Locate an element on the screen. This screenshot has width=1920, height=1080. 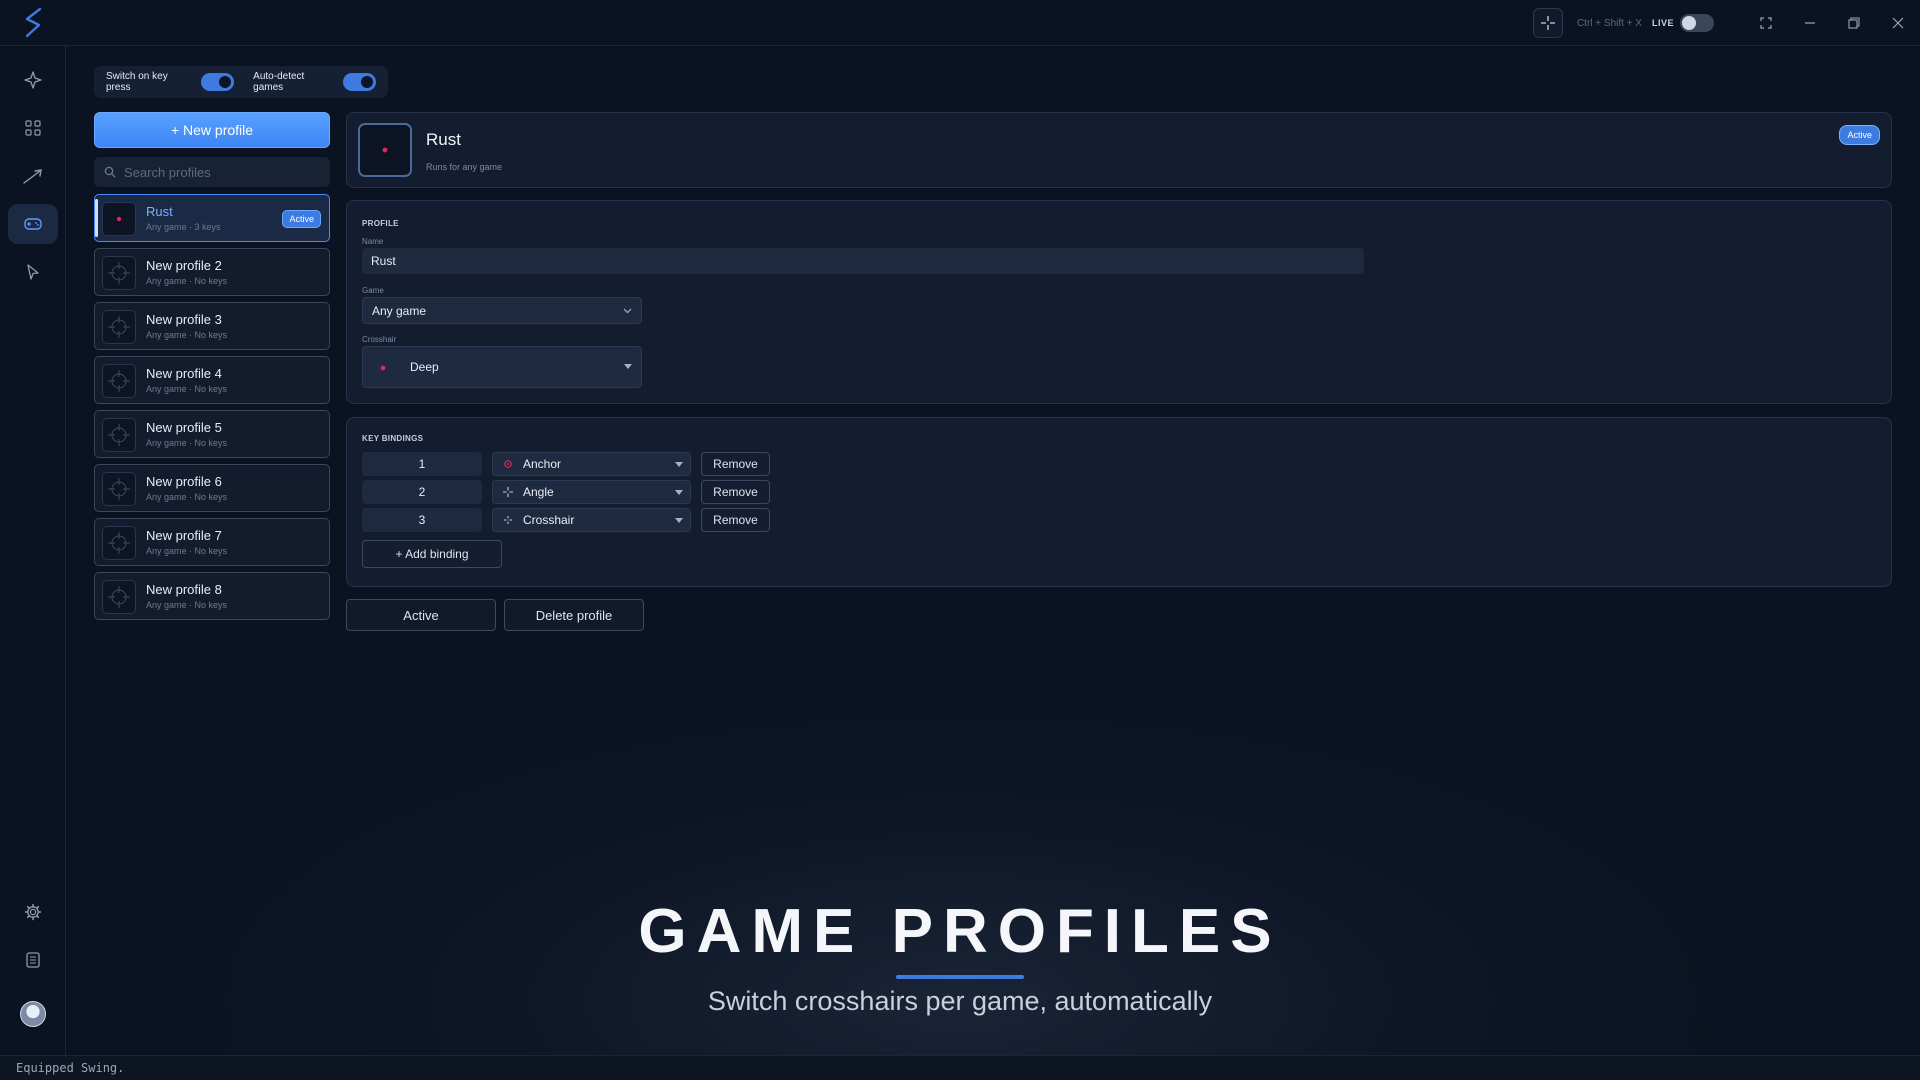
crosshair-select: Deep is located at coordinates (502, 367).